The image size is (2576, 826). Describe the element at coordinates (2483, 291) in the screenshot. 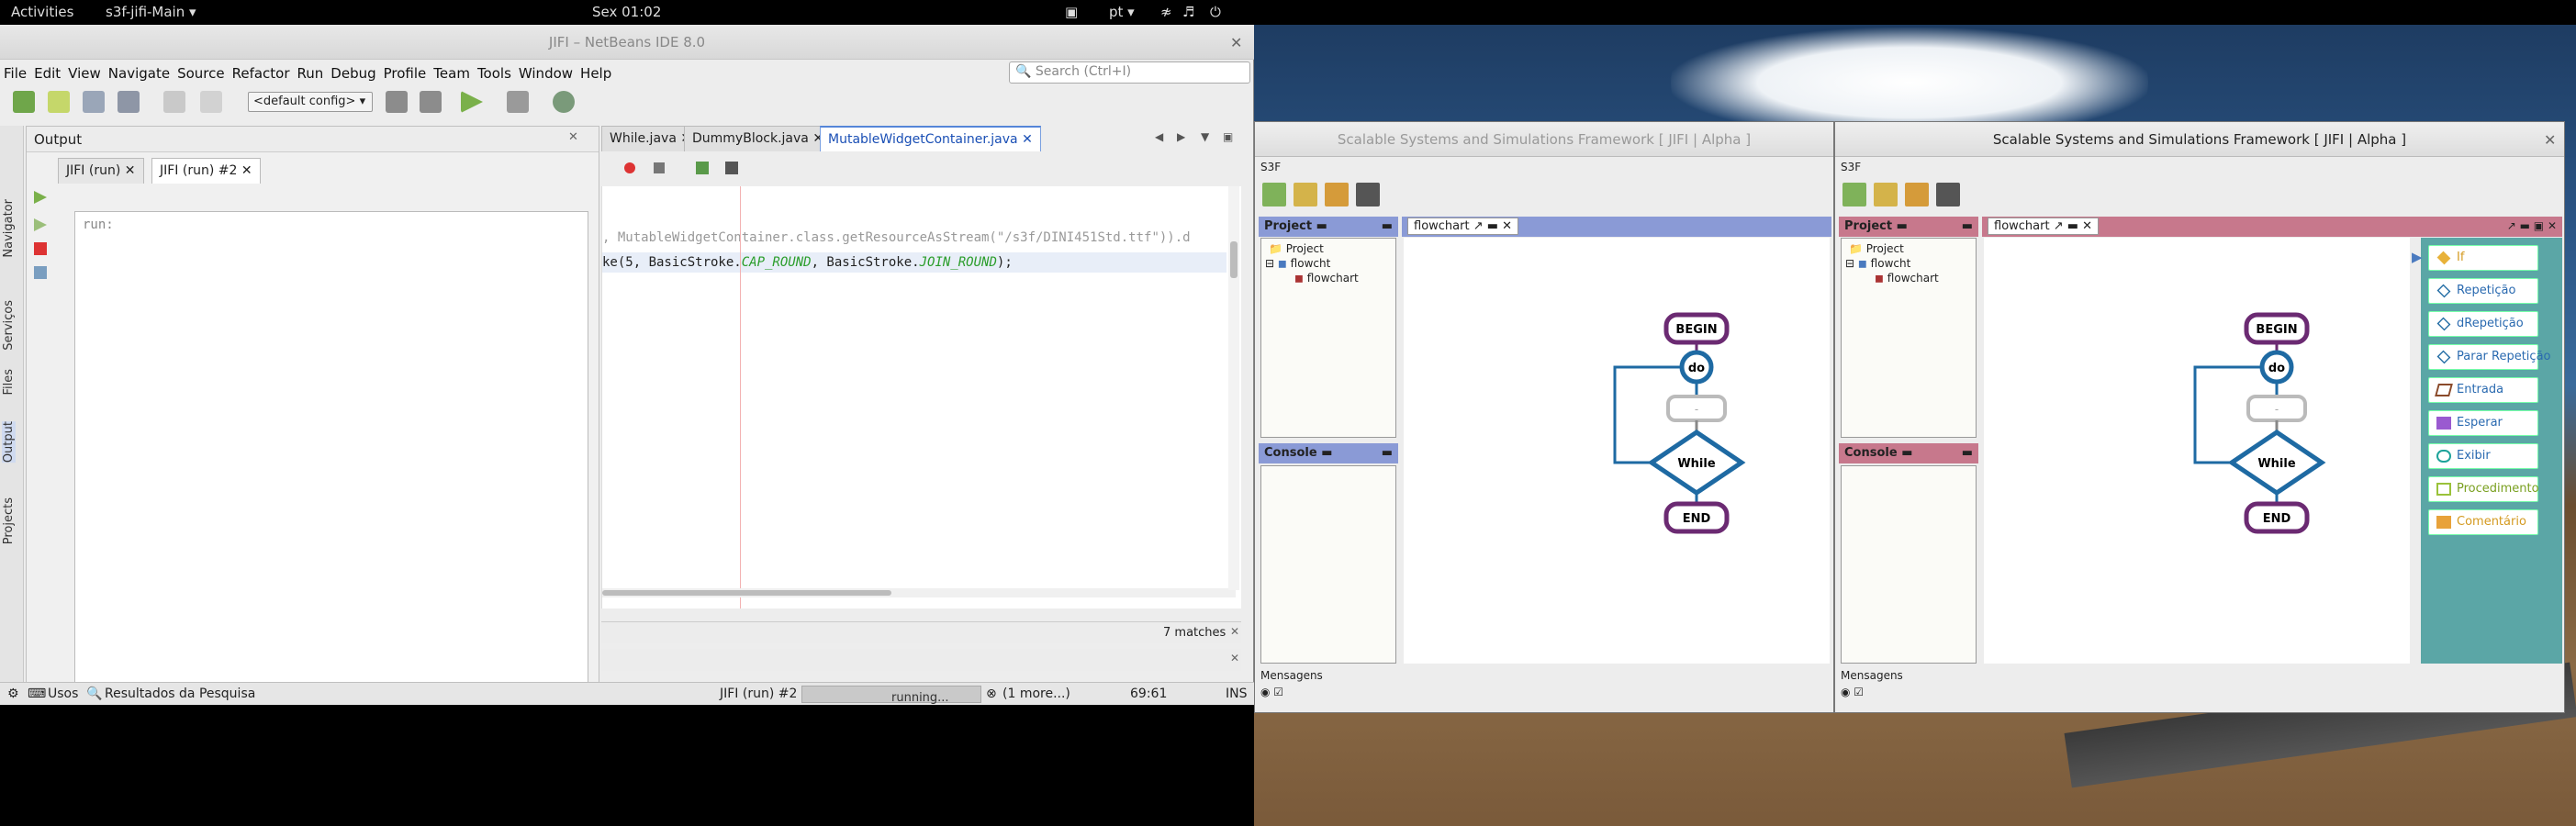

I see `palette-repeticao: Repetição` at that location.